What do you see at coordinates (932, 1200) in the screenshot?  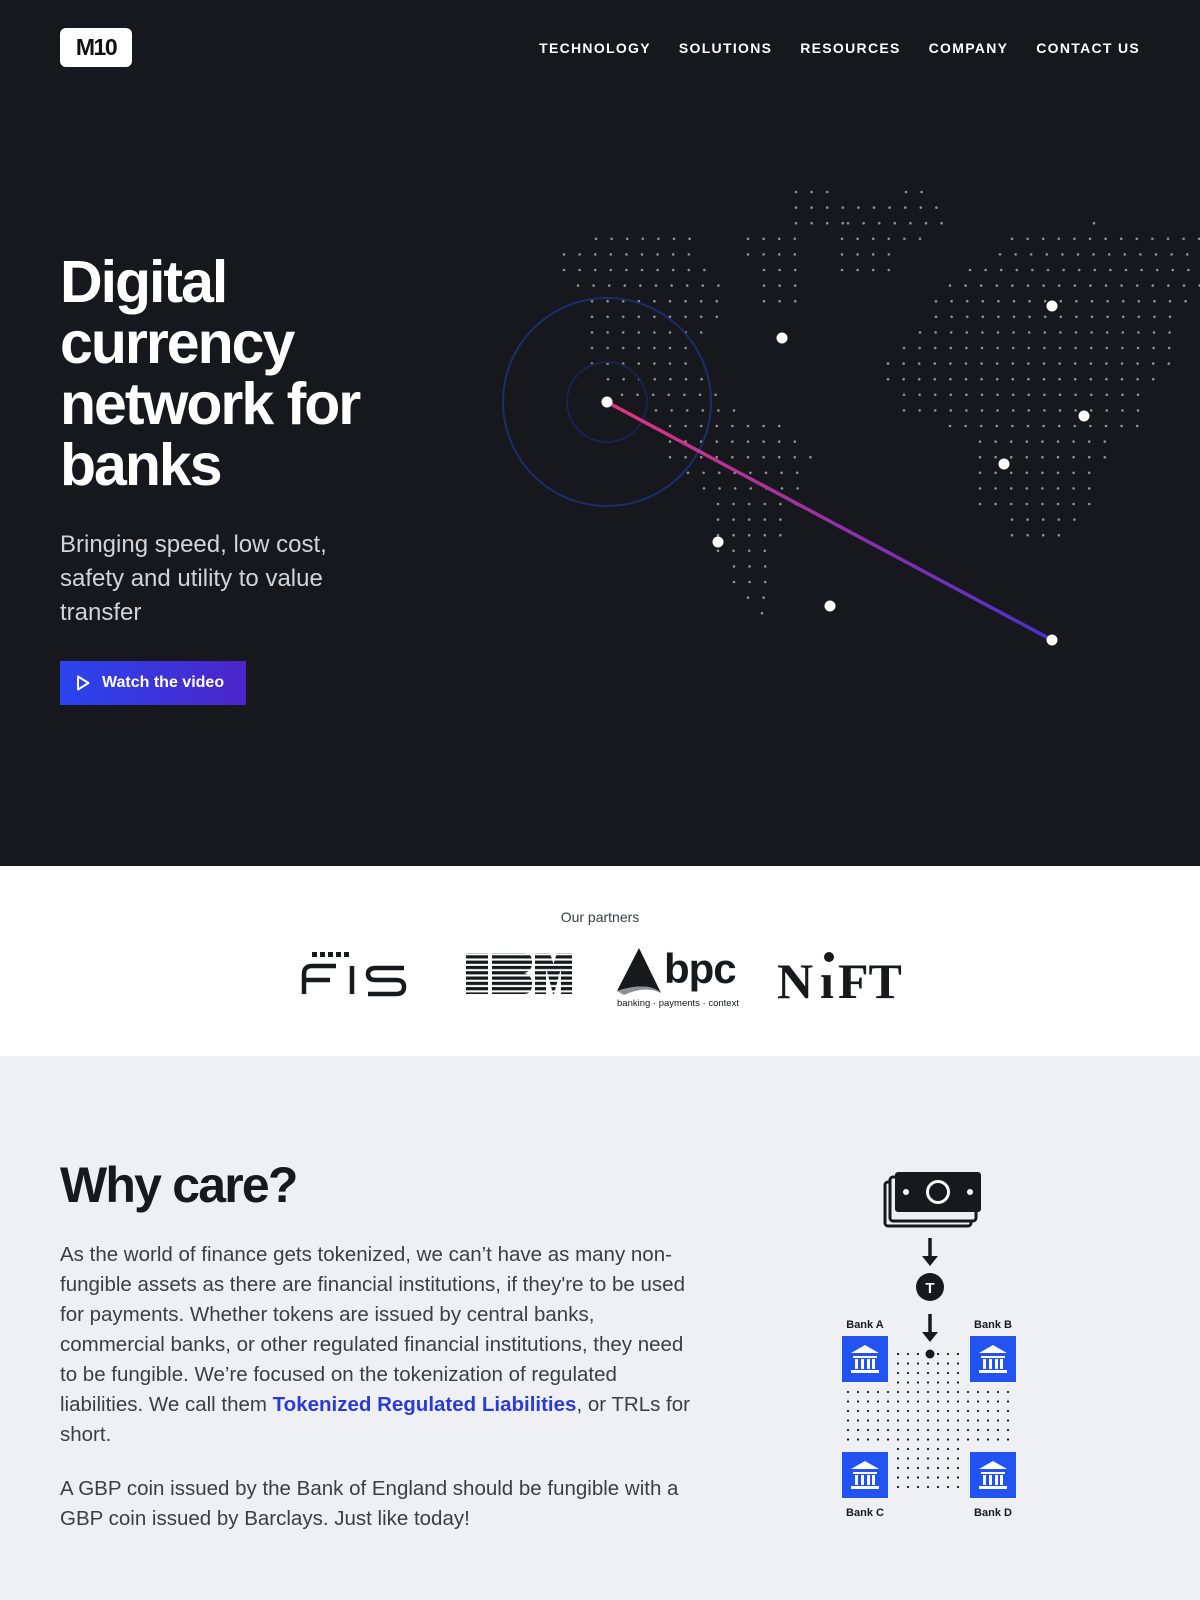 I see `cash-icon` at bounding box center [932, 1200].